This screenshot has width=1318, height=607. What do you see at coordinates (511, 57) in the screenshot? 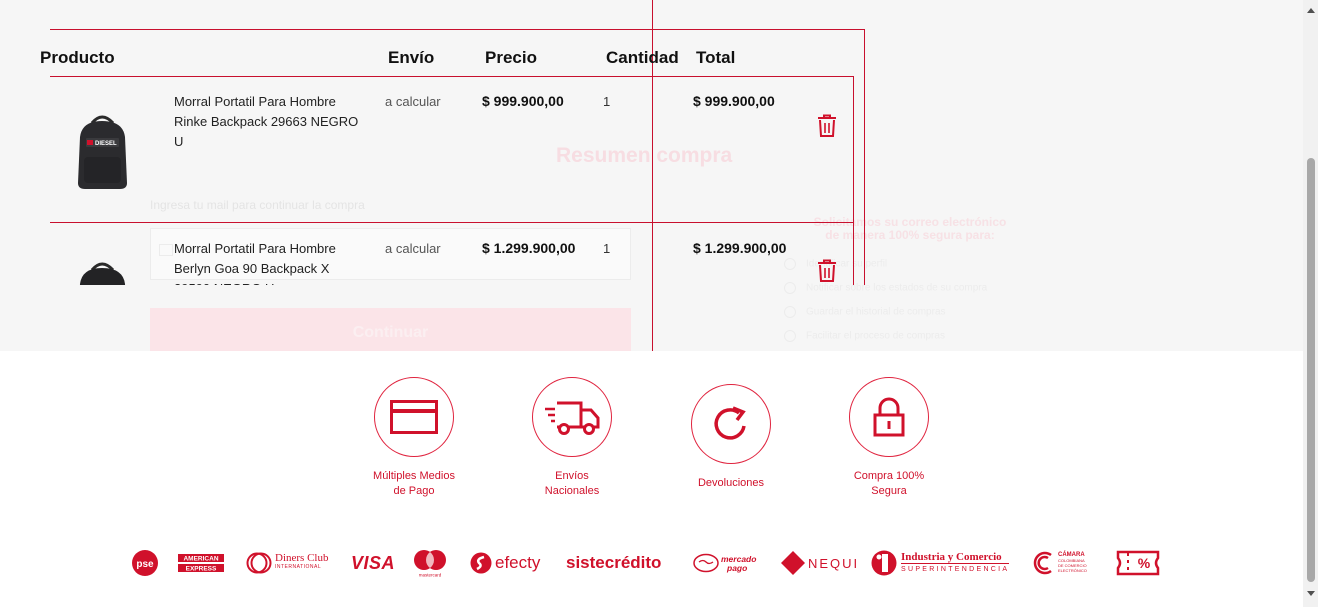
I see `header-price: Precio` at bounding box center [511, 57].